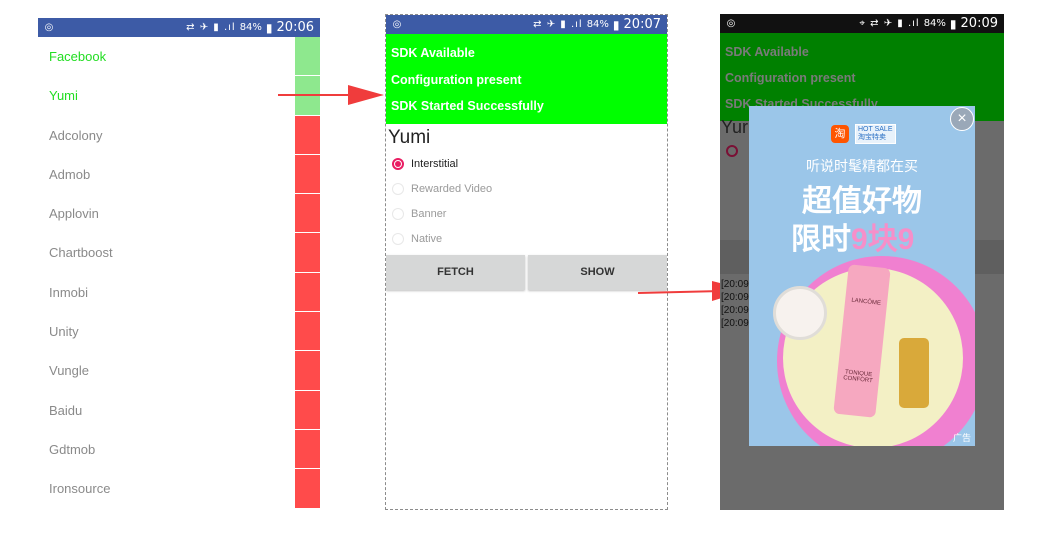 The height and width of the screenshot is (550, 1059). Describe the element at coordinates (526, 214) in the screenshot. I see `radio-banner: Banner` at that location.